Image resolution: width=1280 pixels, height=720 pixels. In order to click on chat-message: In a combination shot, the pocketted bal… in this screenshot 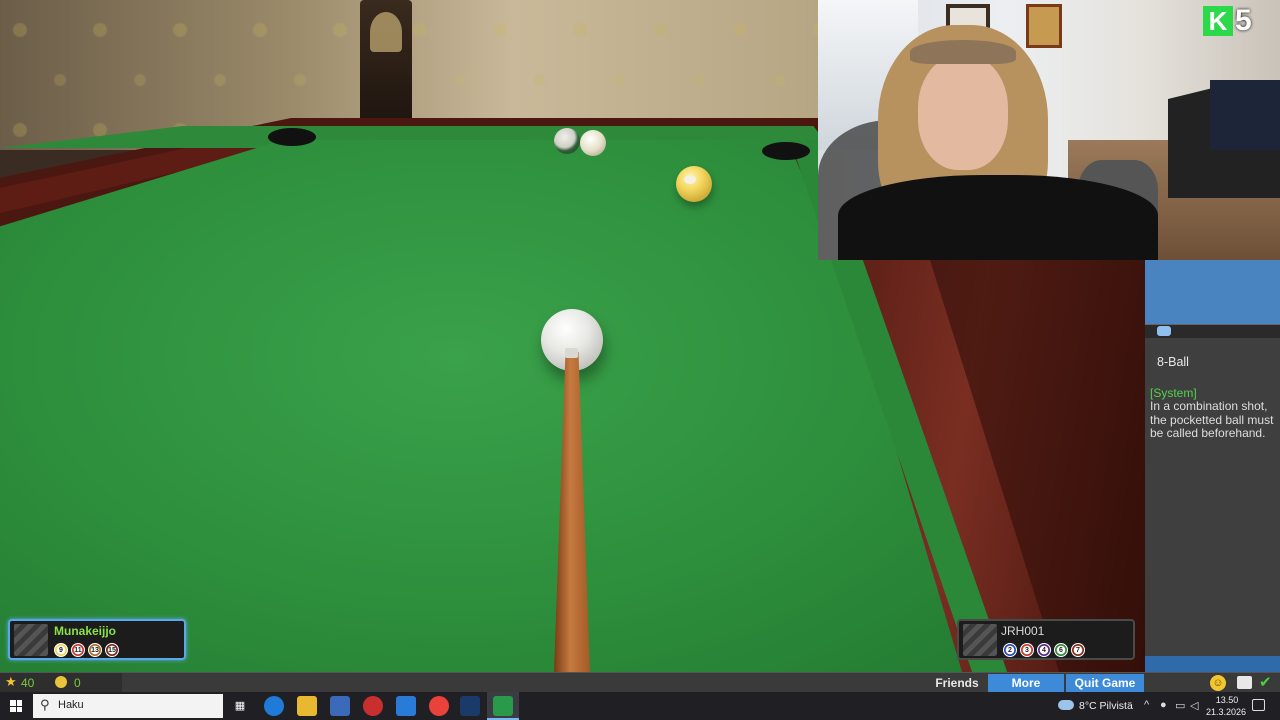, I will do `click(1212, 419)`.